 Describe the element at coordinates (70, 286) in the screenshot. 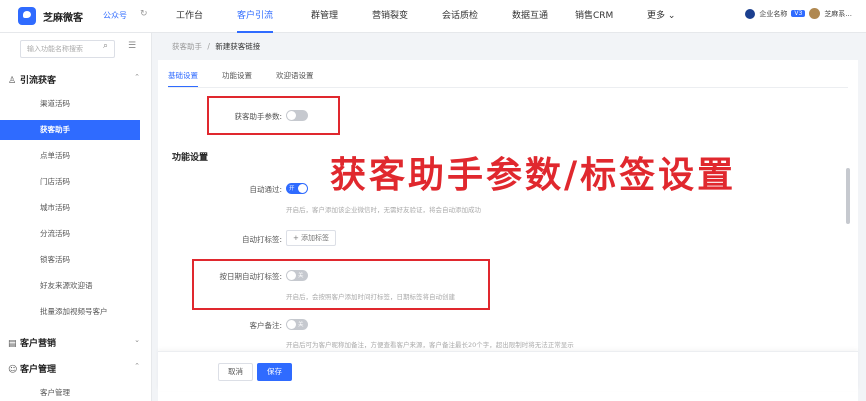

I see `sidebar-item-source-welcome: 好友来源欢迎语` at that location.